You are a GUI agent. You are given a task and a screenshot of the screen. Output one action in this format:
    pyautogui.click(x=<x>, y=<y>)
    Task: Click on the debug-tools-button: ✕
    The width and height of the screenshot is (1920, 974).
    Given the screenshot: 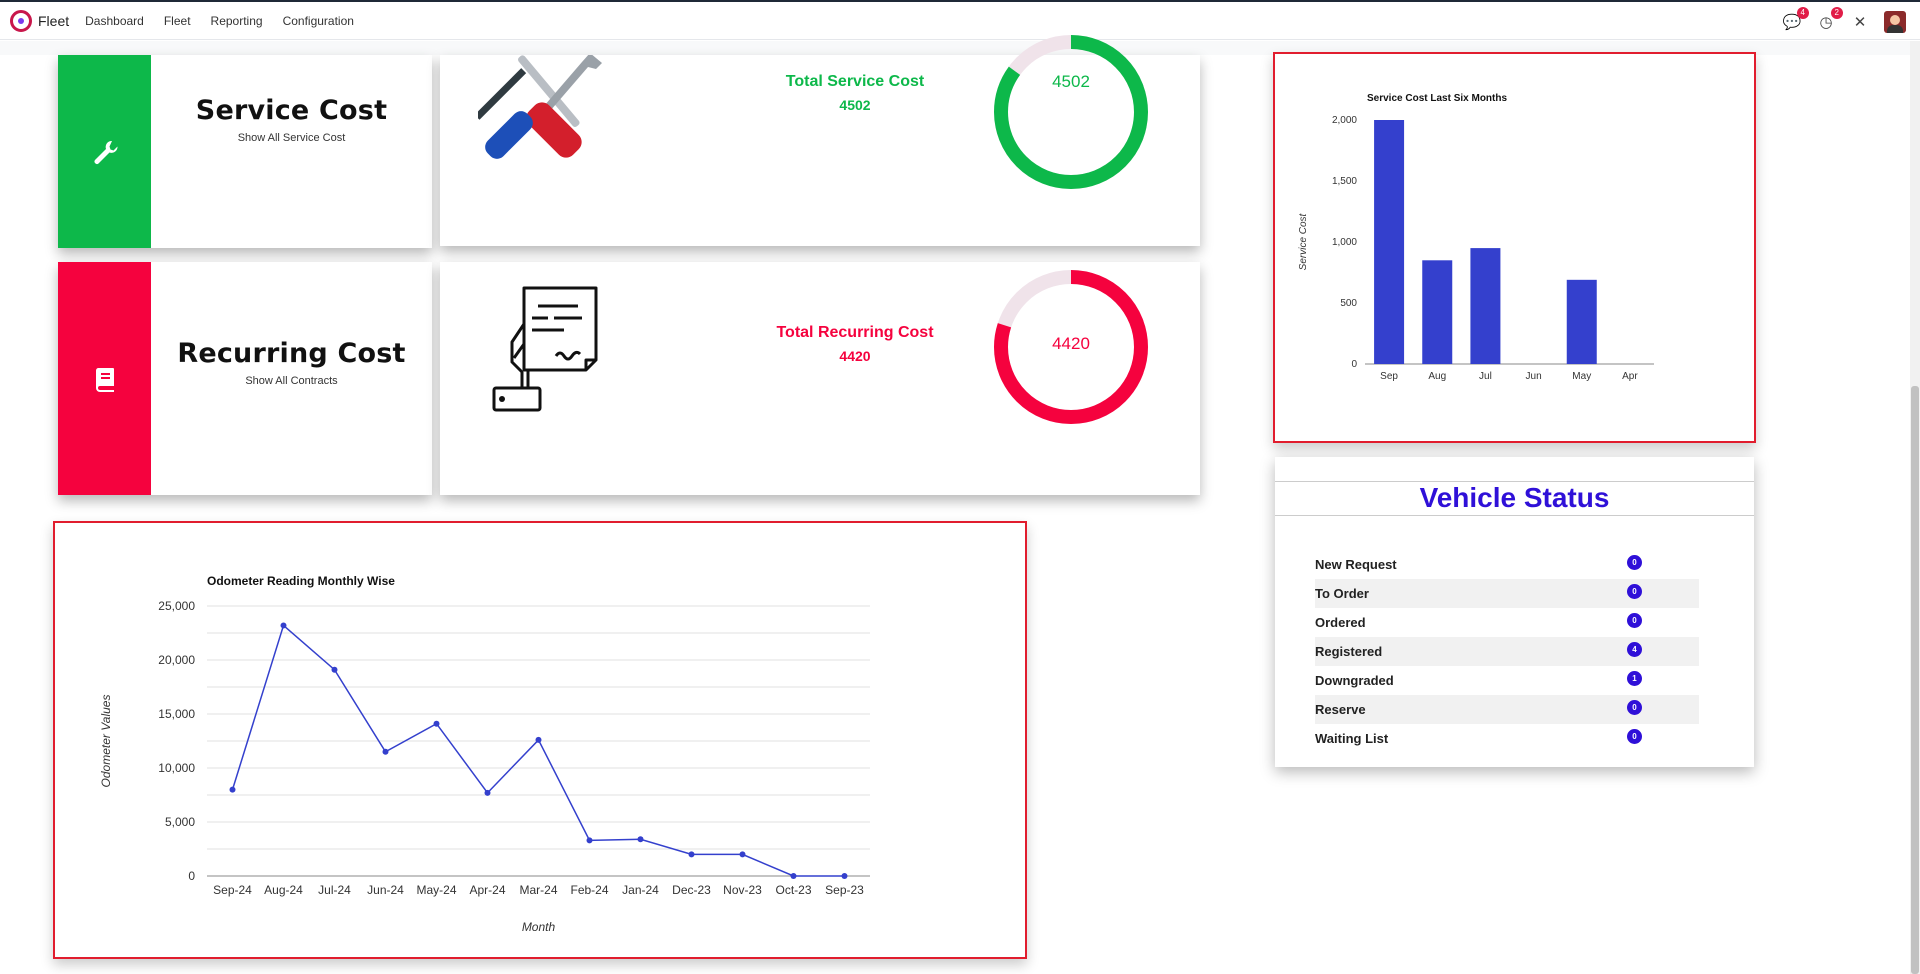 What is the action you would take?
    pyautogui.click(x=1860, y=22)
    